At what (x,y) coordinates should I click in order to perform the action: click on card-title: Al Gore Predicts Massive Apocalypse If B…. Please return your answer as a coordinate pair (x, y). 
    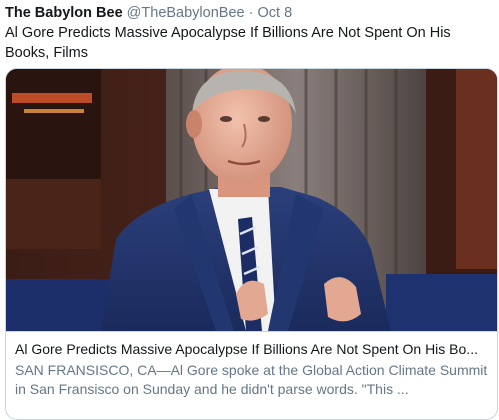
    Looking at the image, I should click on (251, 349).